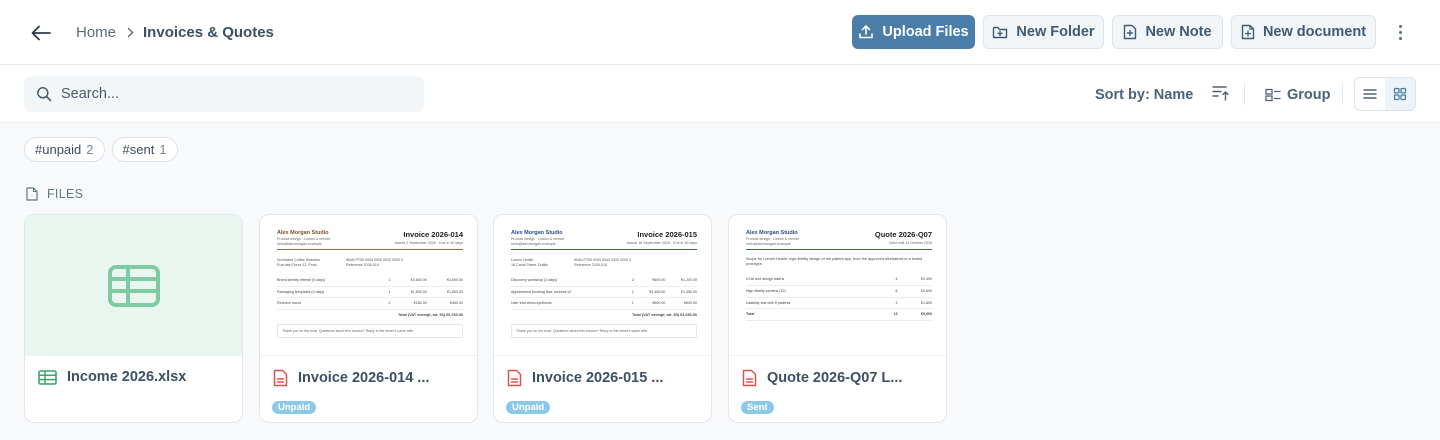  Describe the element at coordinates (1314, 32) in the screenshot. I see `new-document-label: New document` at that location.